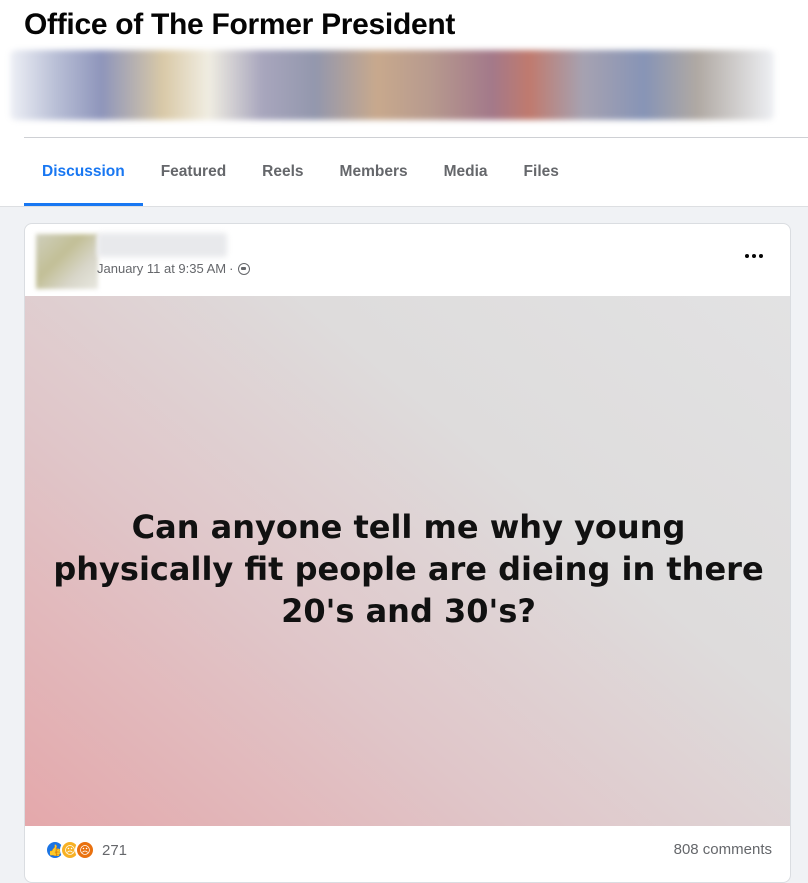 This screenshot has height=883, width=808. Describe the element at coordinates (392, 85) in the screenshot. I see `blurred-member-strip` at that location.